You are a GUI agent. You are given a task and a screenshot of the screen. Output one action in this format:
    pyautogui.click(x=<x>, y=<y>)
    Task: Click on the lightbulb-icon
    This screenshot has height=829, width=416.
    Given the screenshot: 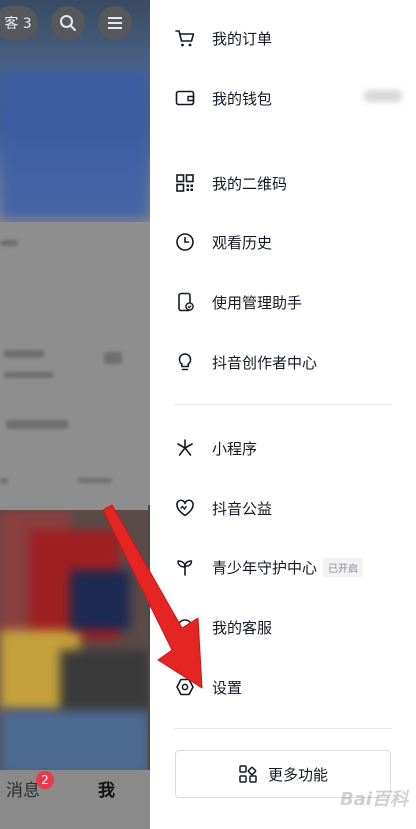 What is the action you would take?
    pyautogui.click(x=185, y=362)
    